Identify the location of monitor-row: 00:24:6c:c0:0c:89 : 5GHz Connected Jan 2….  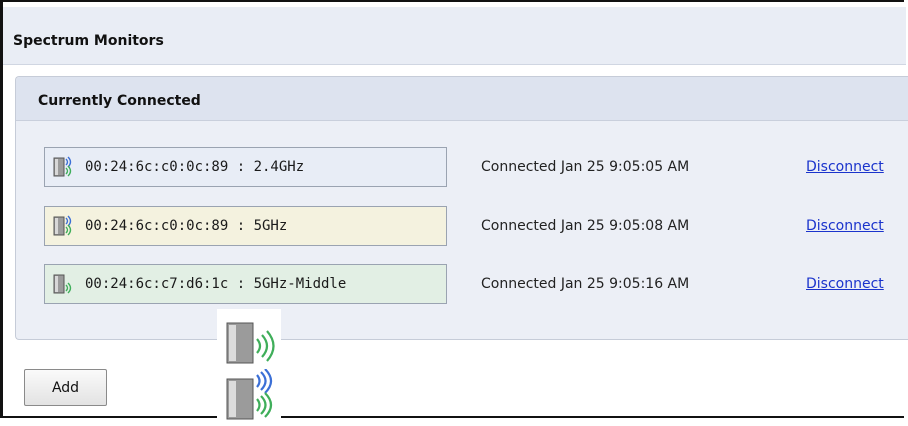
(474, 227).